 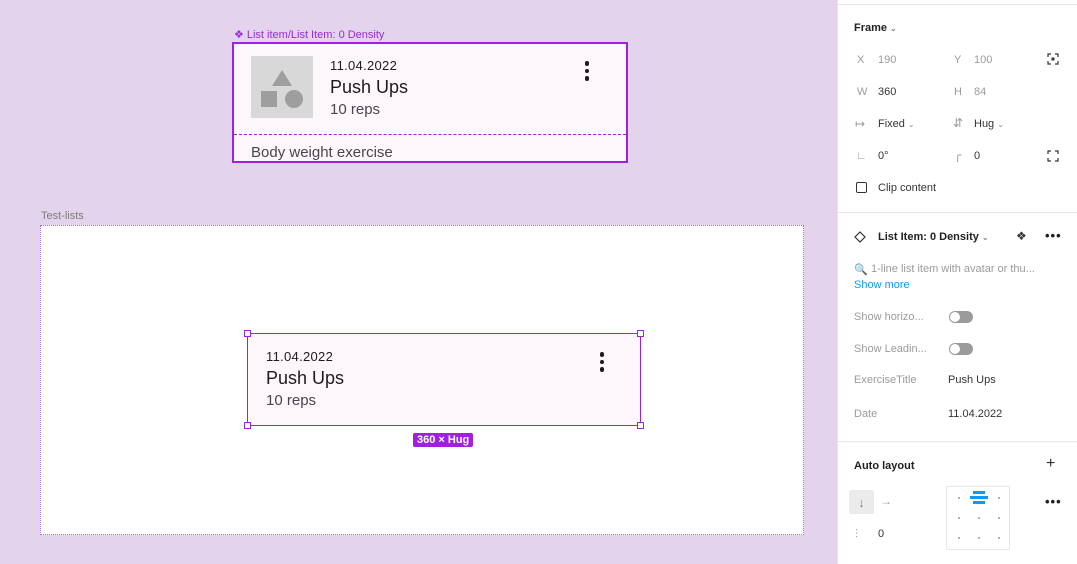 I want to click on rotation-icon: ∟, so click(x=861, y=156).